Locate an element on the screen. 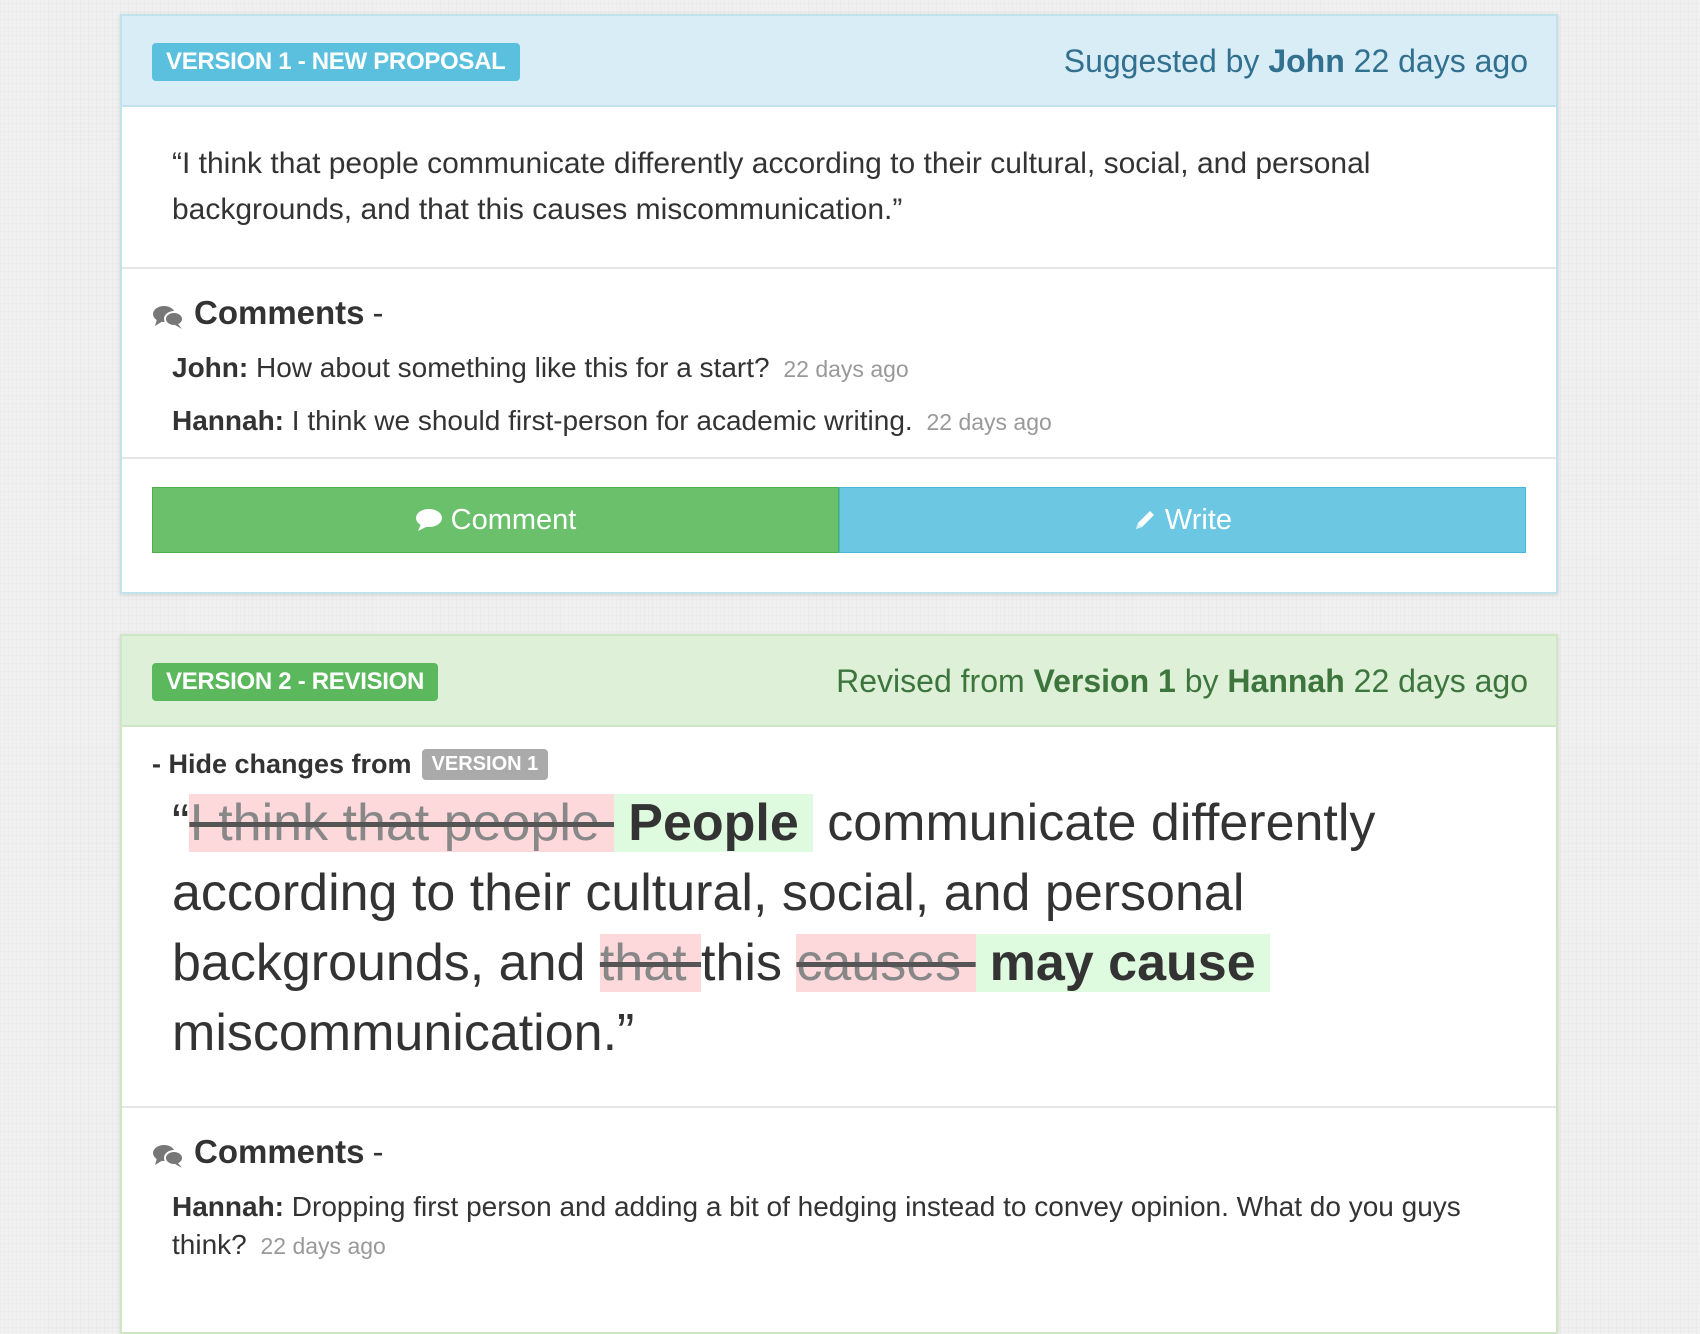 This screenshot has height=1334, width=1700. deleted-text: causes is located at coordinates (886, 963).